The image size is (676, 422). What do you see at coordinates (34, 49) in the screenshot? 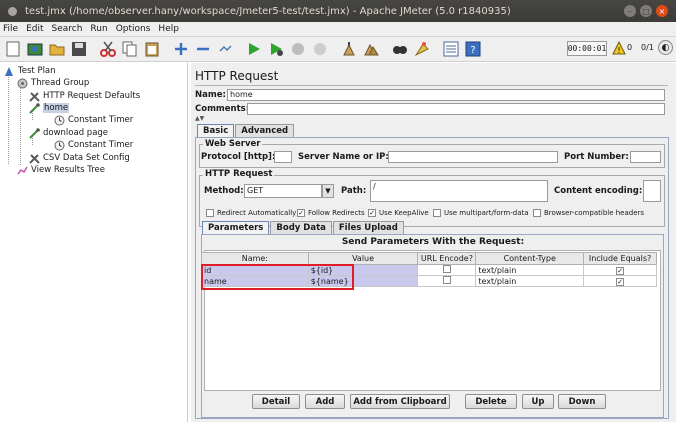
I see `templates-icon` at bounding box center [34, 49].